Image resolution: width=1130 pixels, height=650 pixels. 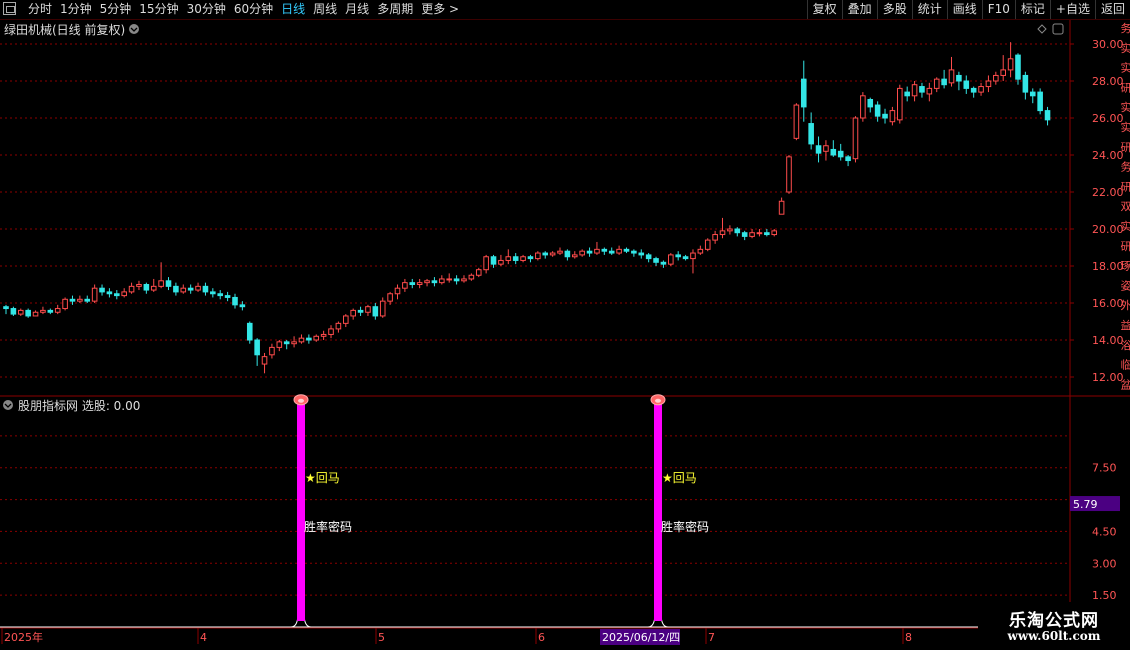 I want to click on period-tab-1: 1分钟, so click(x=76, y=9).